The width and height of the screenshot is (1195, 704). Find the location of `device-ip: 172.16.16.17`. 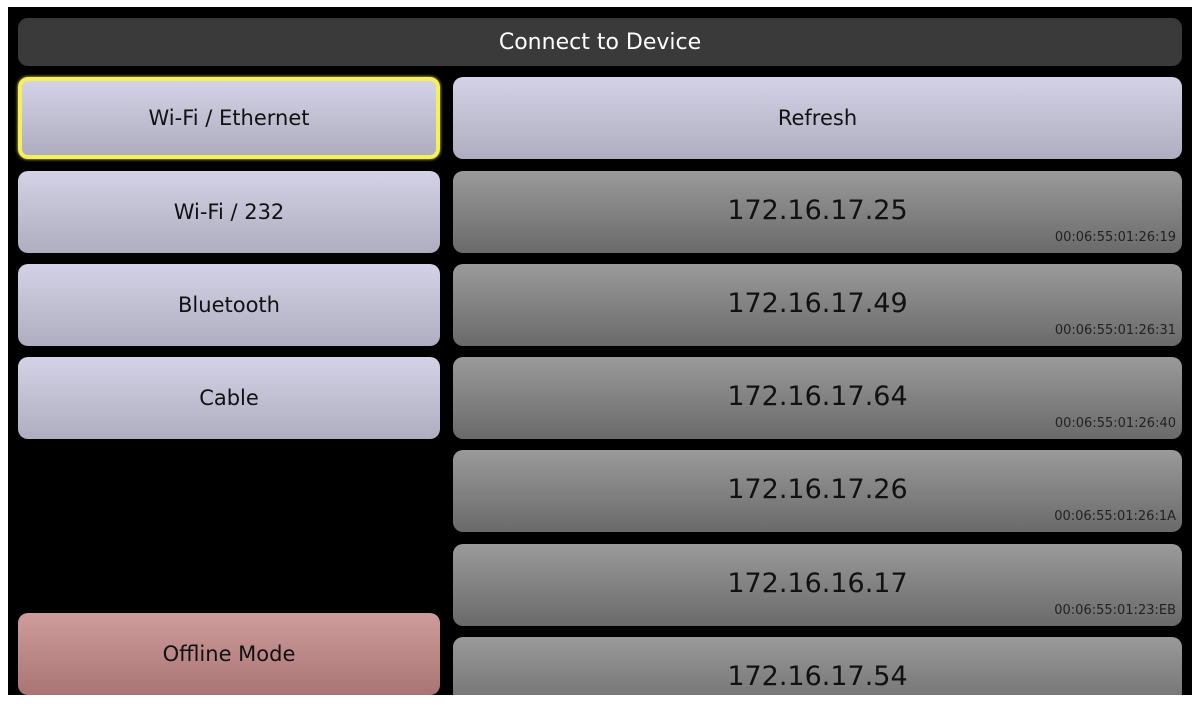

device-ip: 172.16.16.17 is located at coordinates (817, 583).